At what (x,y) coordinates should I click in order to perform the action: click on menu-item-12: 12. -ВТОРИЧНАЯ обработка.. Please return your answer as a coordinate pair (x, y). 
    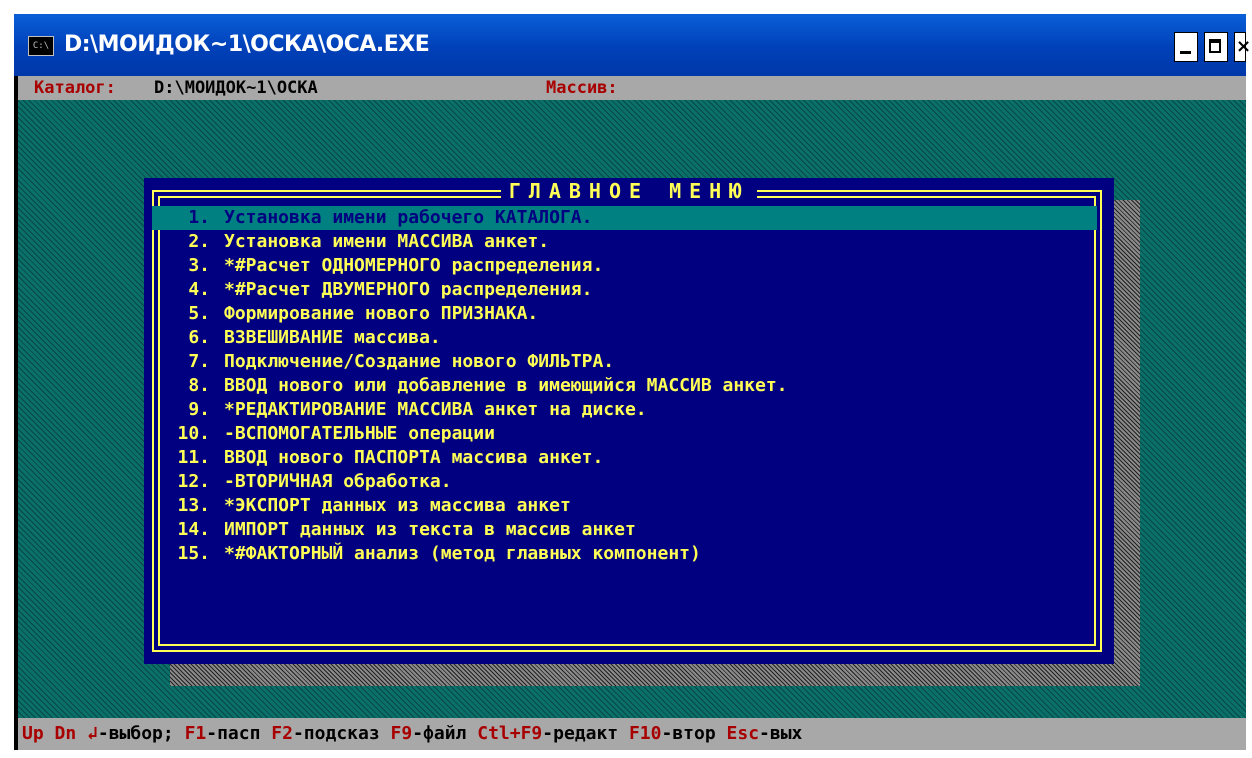
    Looking at the image, I should click on (624, 482).